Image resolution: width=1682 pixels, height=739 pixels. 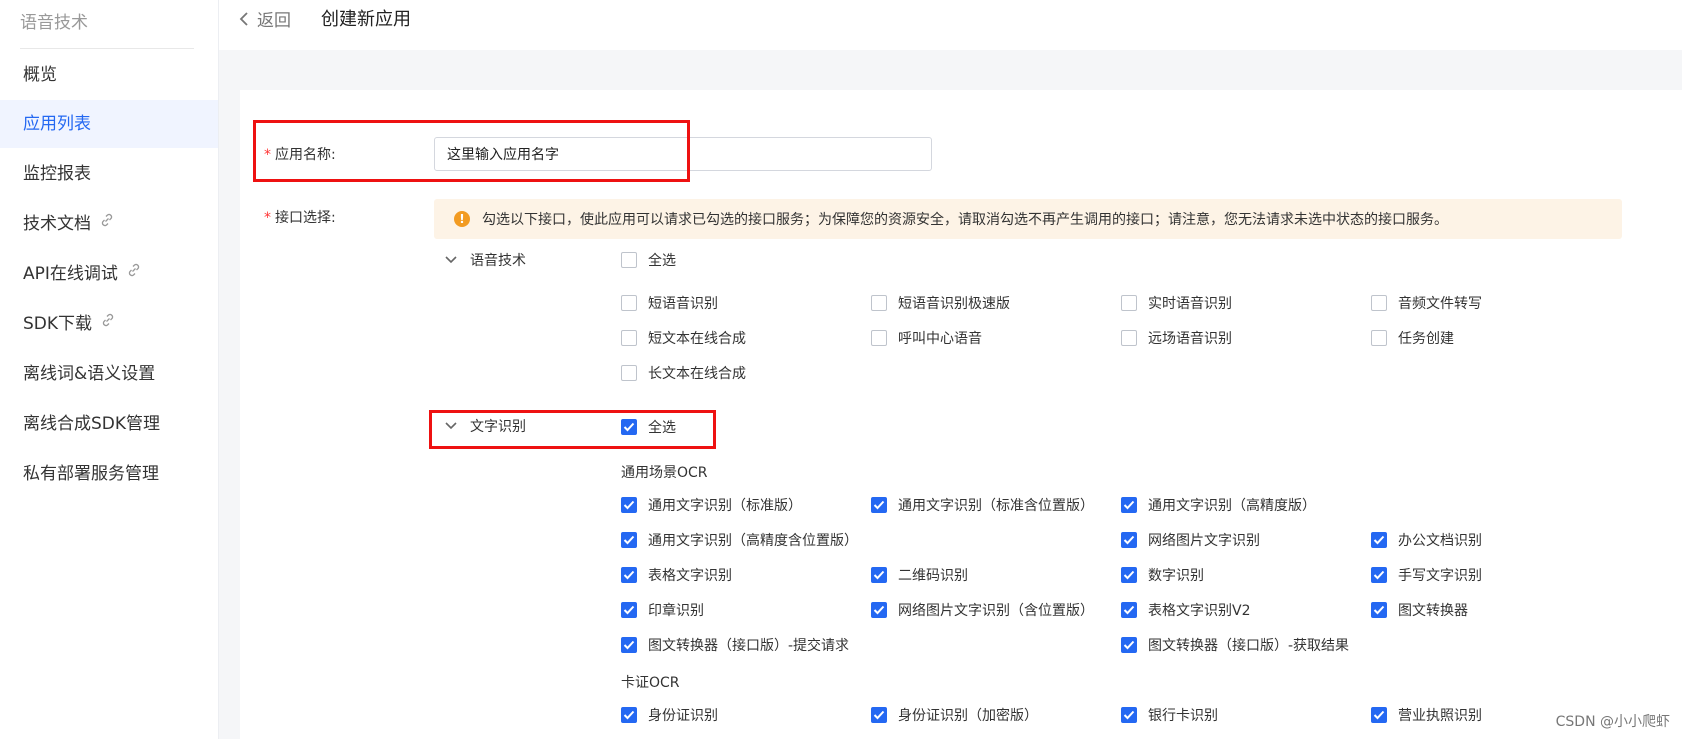 I want to click on sidebar-item-label: 应用列表, so click(x=57, y=124).